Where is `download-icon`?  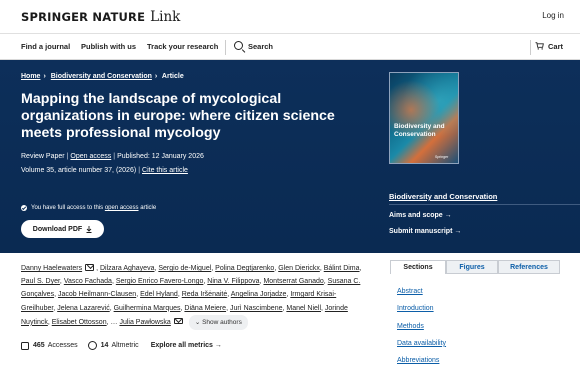
download-icon is located at coordinates (89, 229).